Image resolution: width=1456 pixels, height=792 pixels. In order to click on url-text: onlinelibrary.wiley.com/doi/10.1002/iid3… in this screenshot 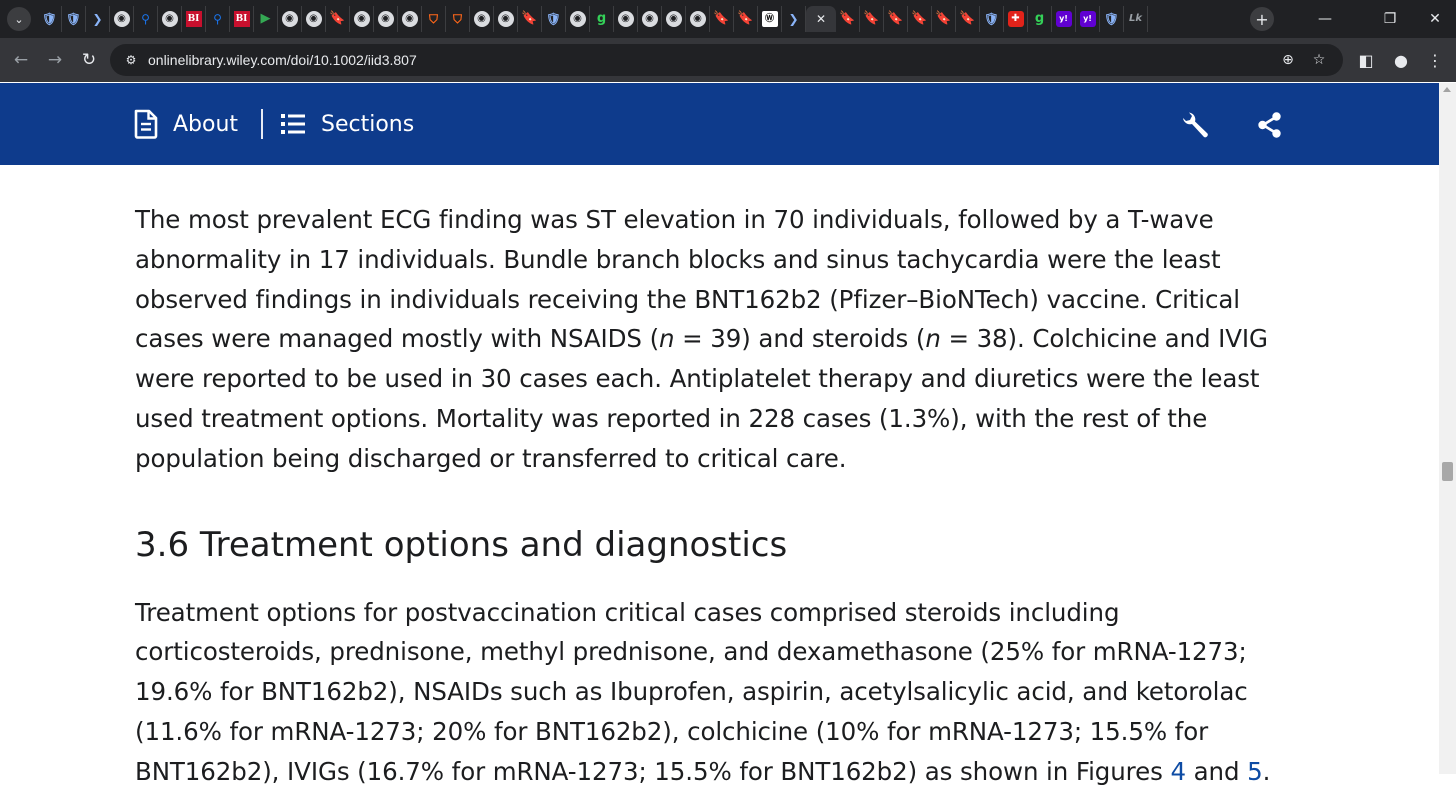, I will do `click(282, 60)`.